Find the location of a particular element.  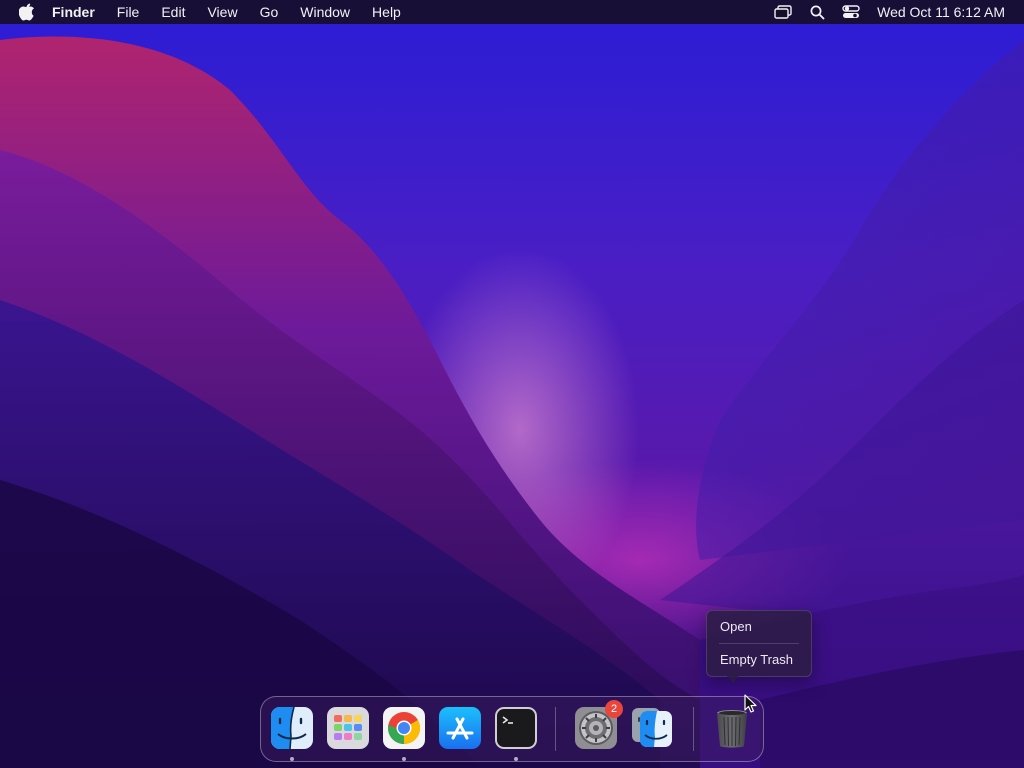

dock-launchpad is located at coordinates (348, 728).